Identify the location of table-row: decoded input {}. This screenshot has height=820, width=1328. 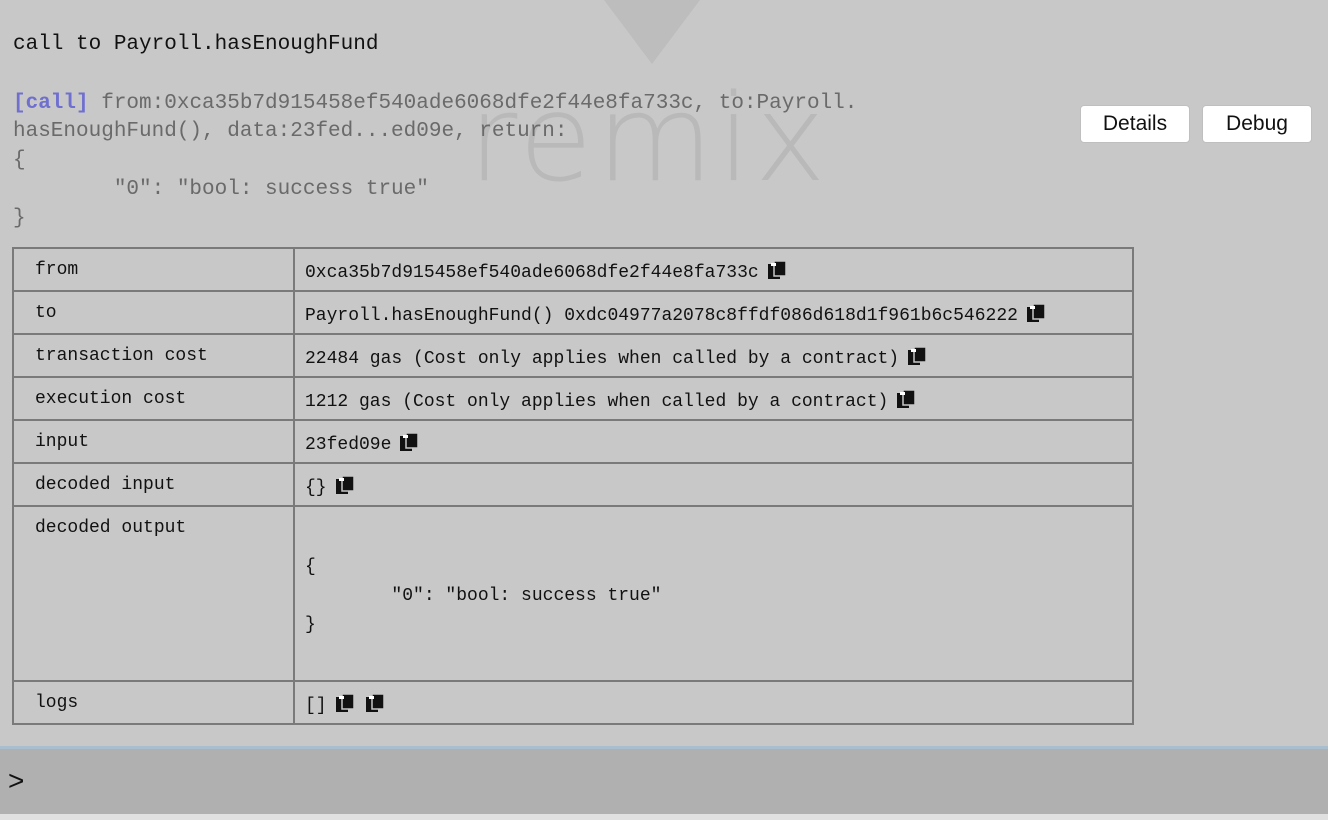
(573, 484).